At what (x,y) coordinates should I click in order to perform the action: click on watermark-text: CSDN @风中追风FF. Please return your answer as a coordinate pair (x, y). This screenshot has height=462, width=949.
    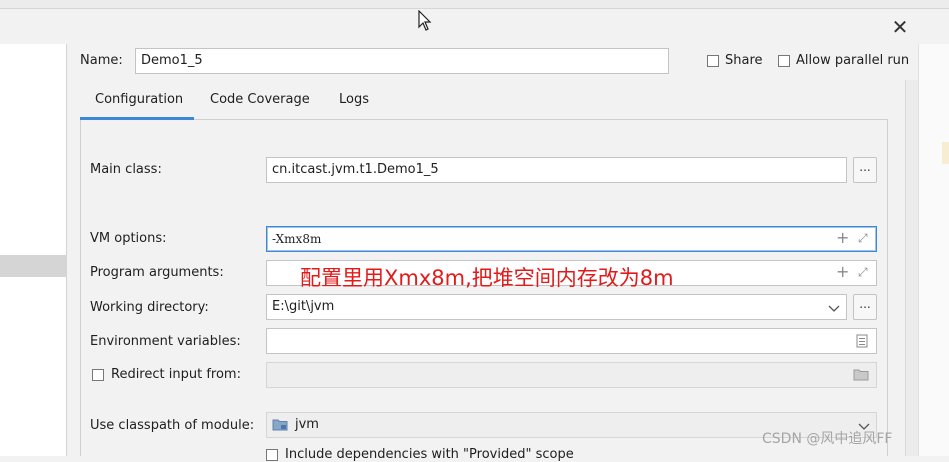
    Looking at the image, I should click on (827, 439).